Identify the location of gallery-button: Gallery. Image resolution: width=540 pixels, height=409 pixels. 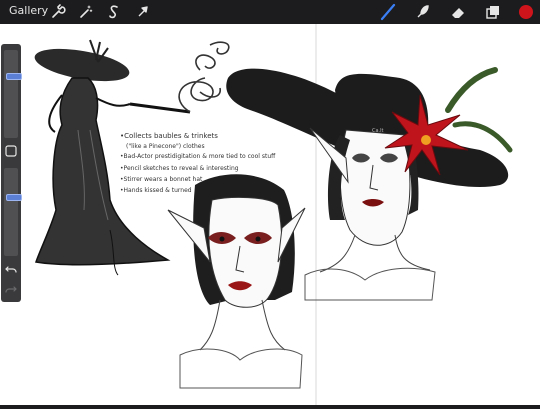
(28, 11).